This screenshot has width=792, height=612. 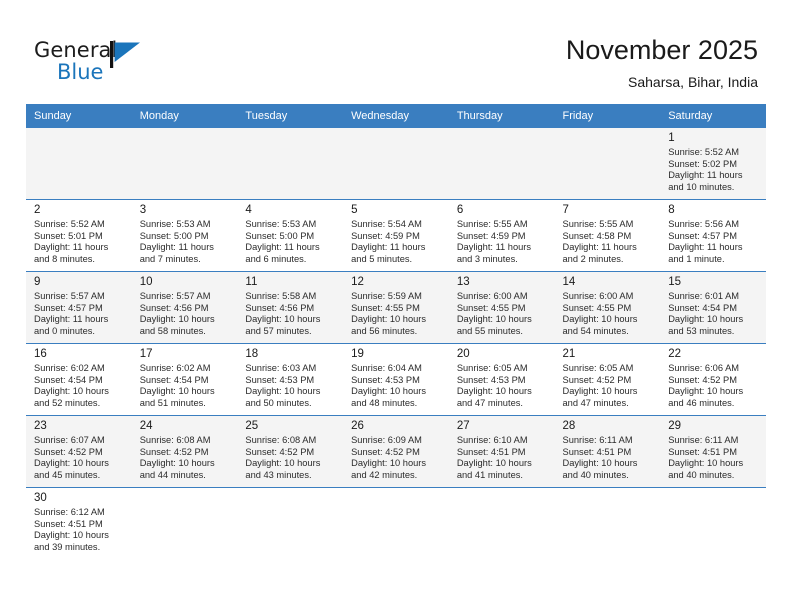 What do you see at coordinates (463, 426) in the screenshot?
I see `day-number: 27` at bounding box center [463, 426].